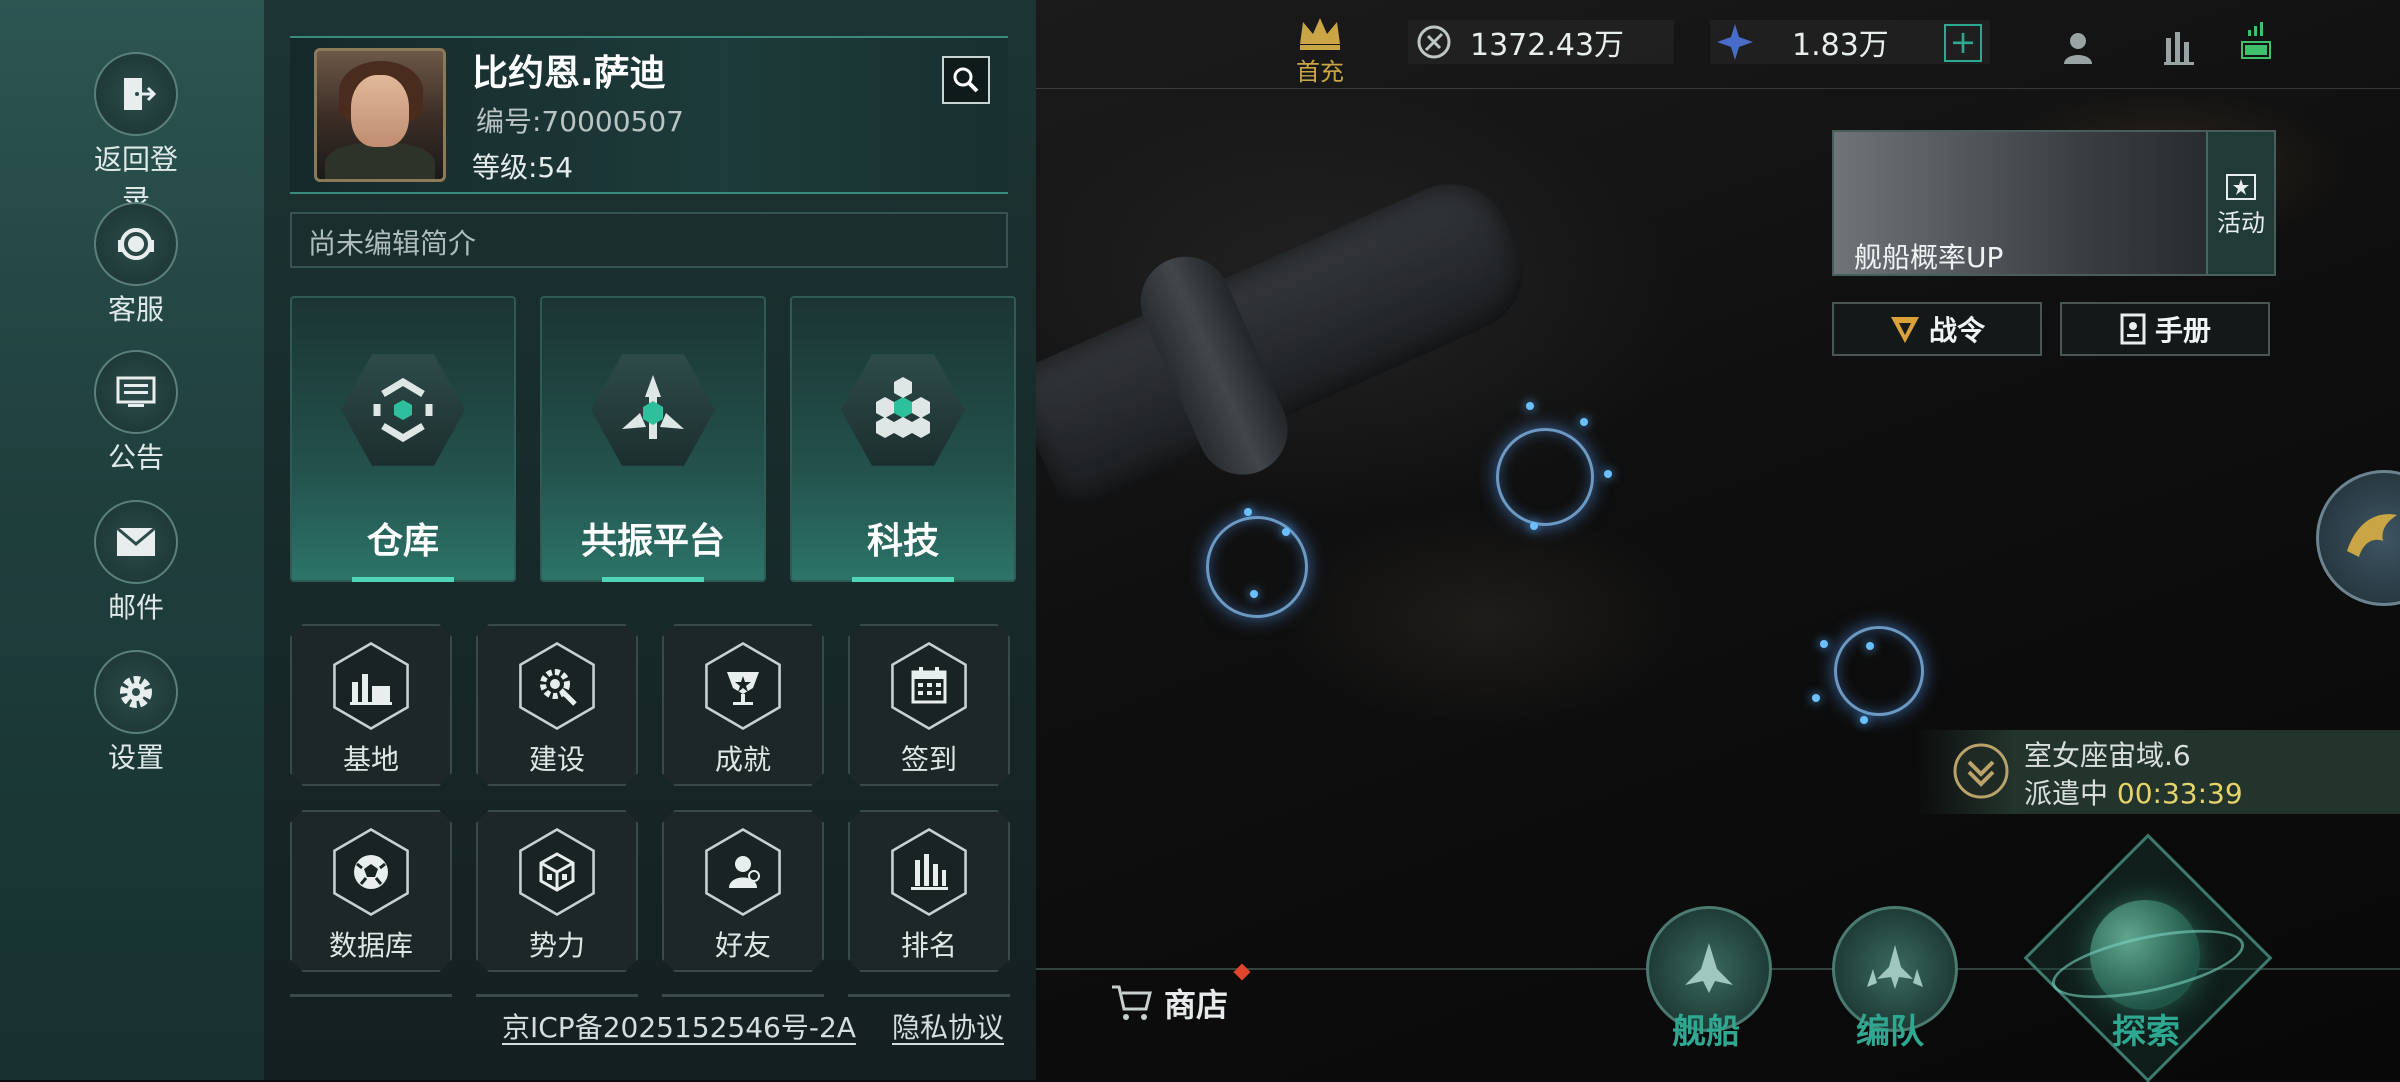  What do you see at coordinates (1706, 1032) in the screenshot?
I see `nav-ships-label: 舰船` at bounding box center [1706, 1032].